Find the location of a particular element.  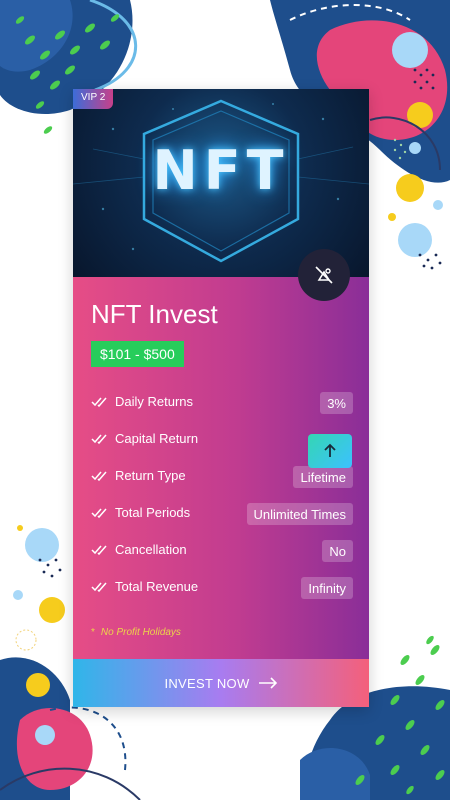

no-image-icon is located at coordinates (324, 275).